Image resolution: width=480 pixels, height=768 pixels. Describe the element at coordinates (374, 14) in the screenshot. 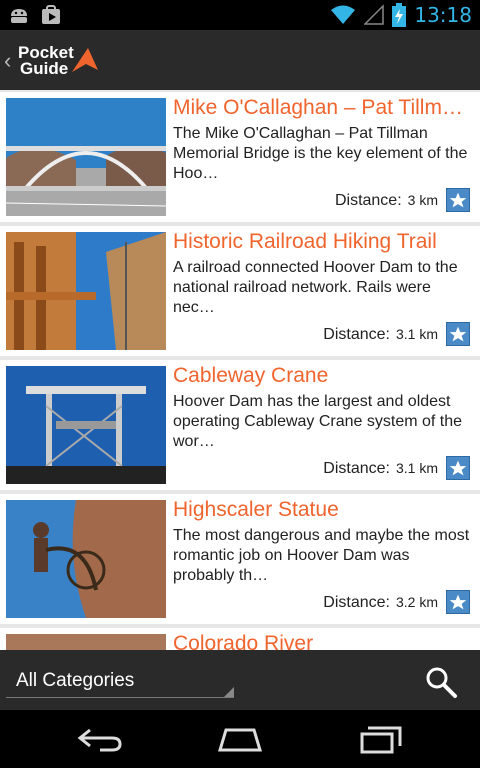

I see `signal-icon` at that location.